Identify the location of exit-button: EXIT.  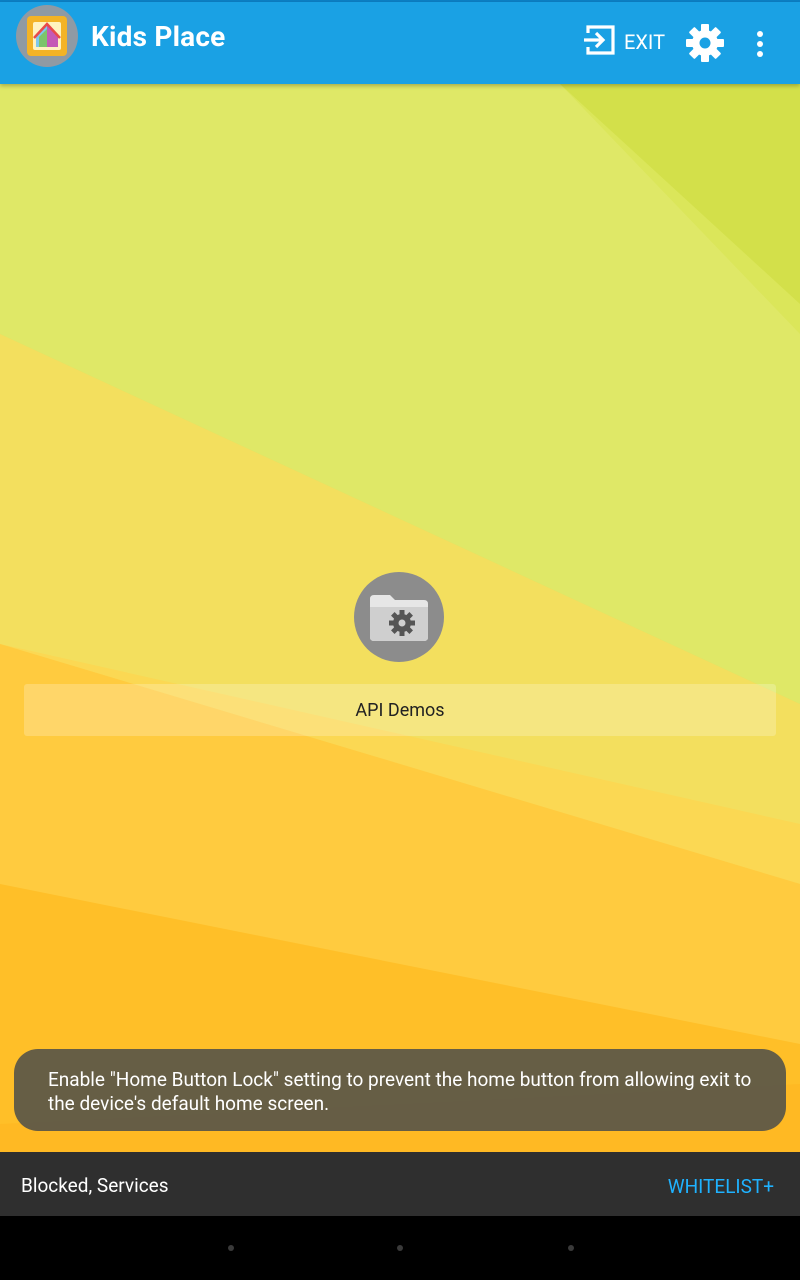
(623, 42).